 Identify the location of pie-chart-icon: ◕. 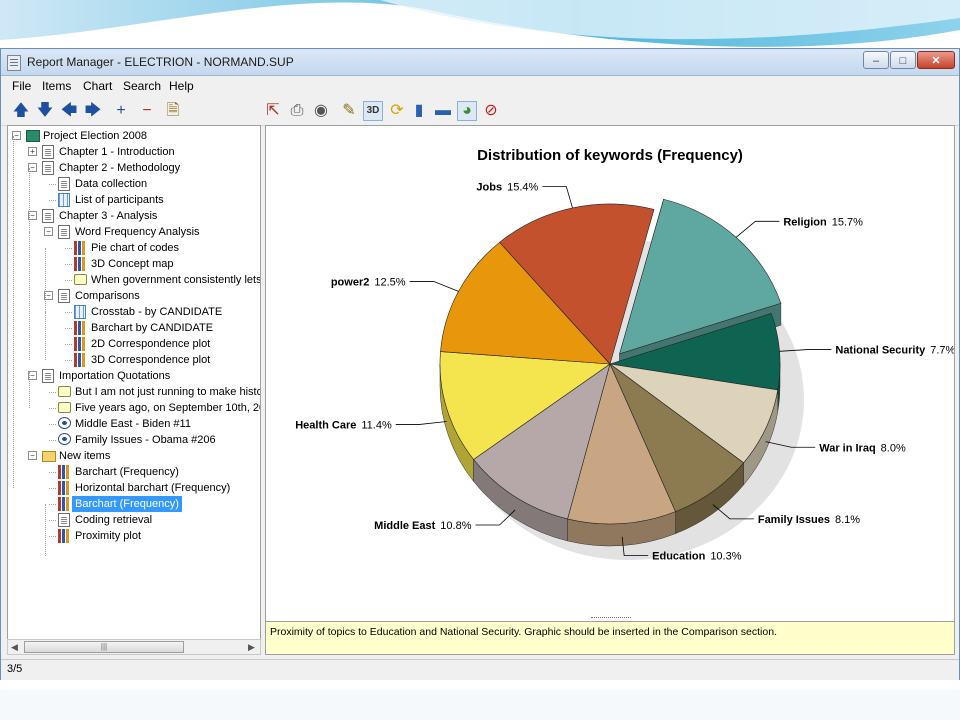
(467, 111).